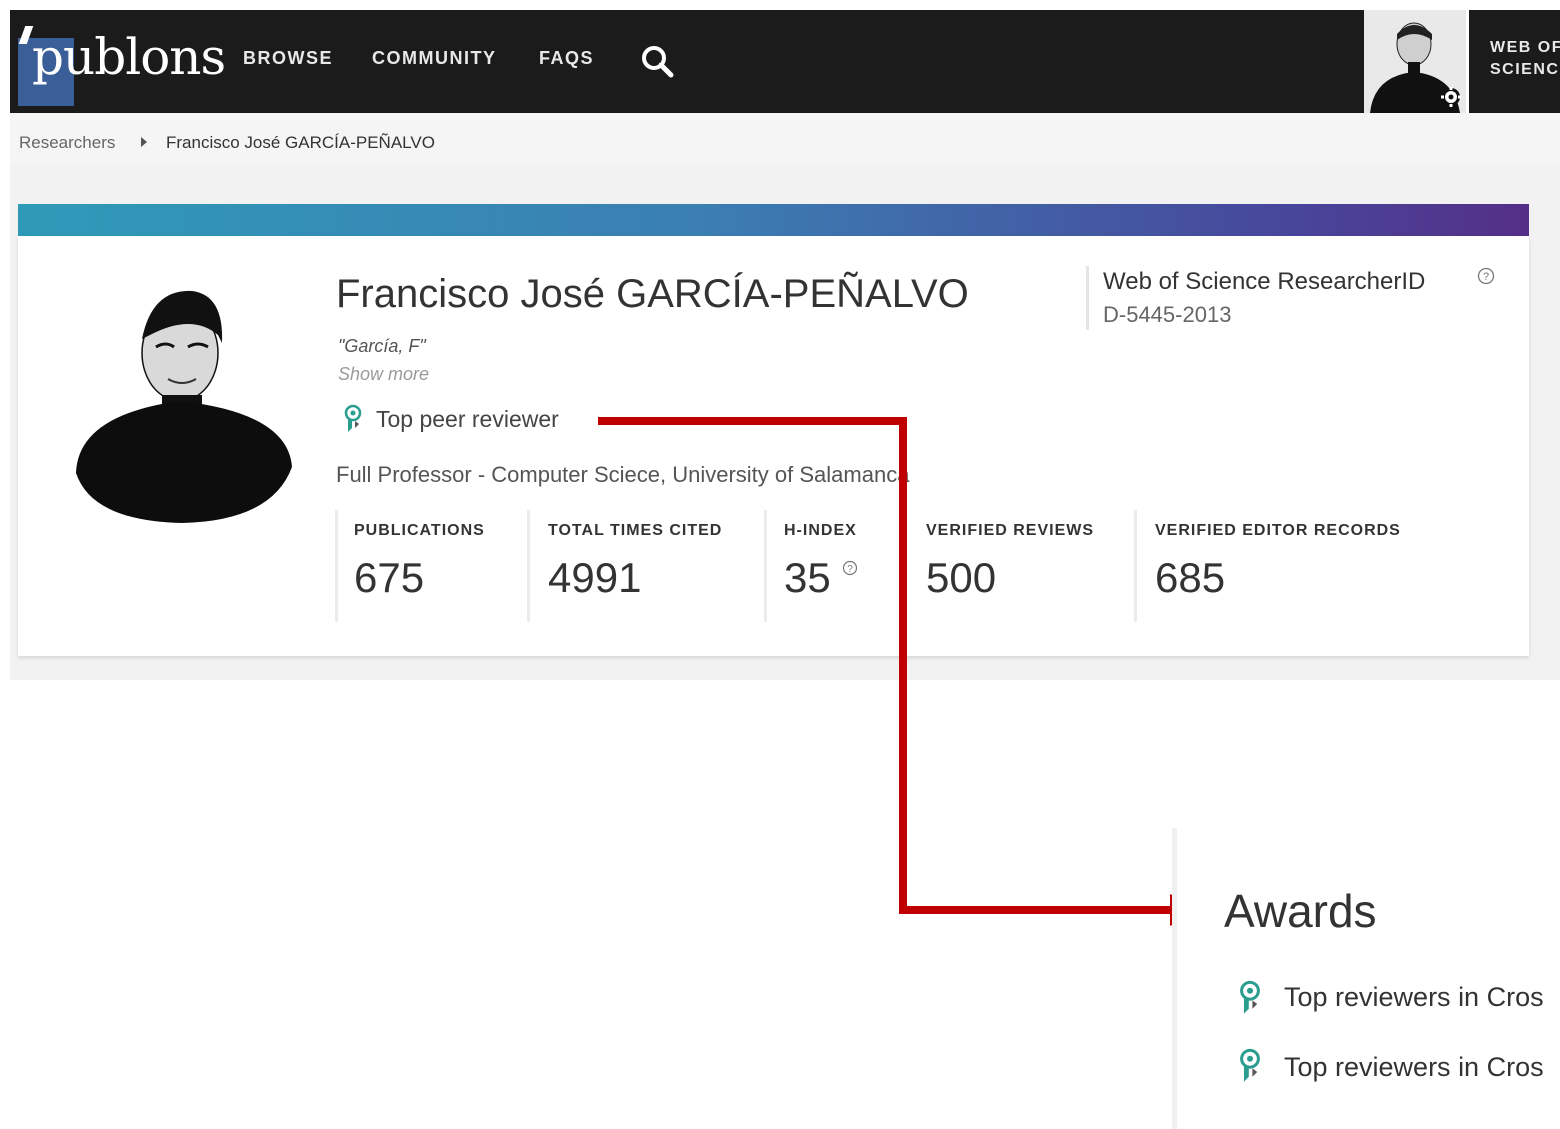  What do you see at coordinates (595, 577) in the screenshot?
I see `metric-value: 4991` at bounding box center [595, 577].